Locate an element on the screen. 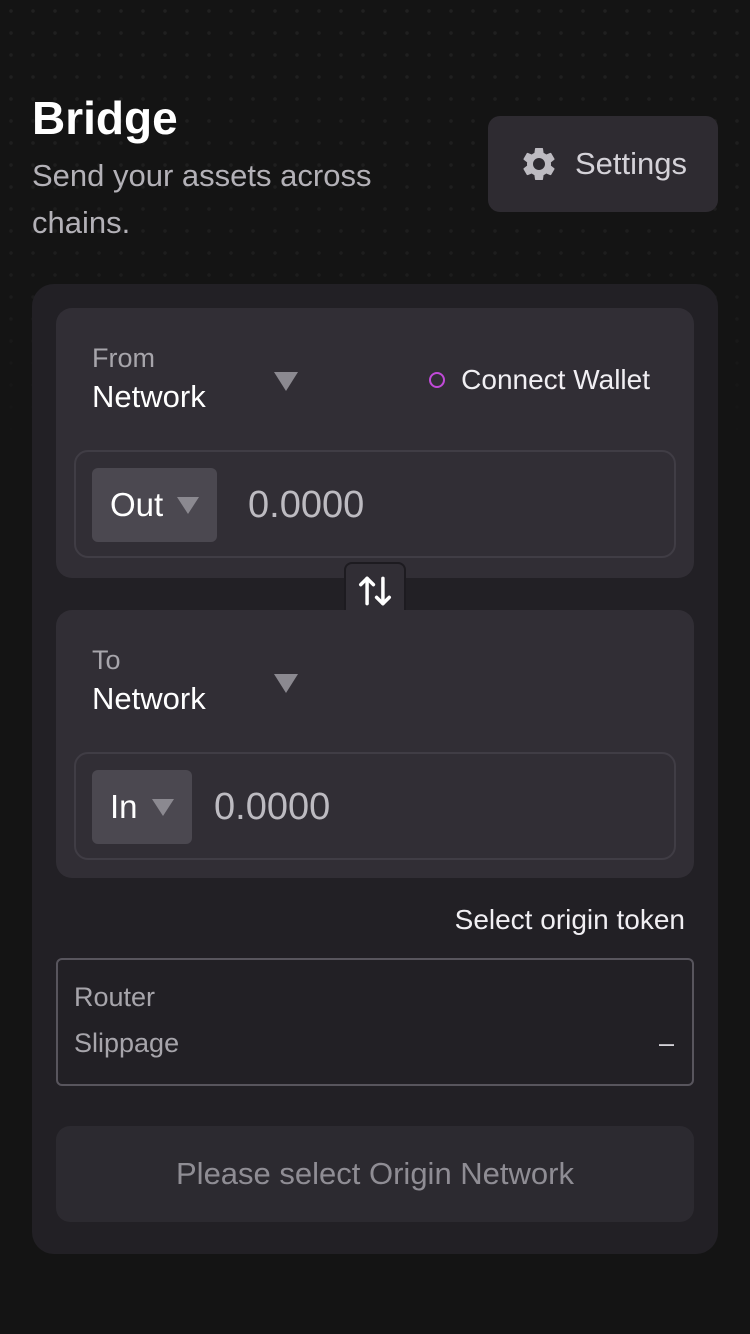  swap-arrows-icon is located at coordinates (375, 593).